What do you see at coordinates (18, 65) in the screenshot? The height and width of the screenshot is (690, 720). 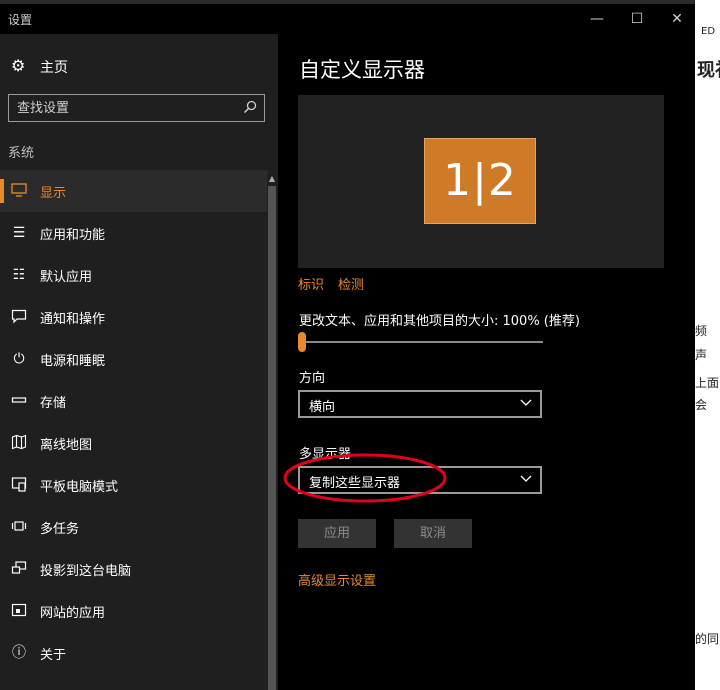 I see `gear-icon: ⚙` at bounding box center [18, 65].